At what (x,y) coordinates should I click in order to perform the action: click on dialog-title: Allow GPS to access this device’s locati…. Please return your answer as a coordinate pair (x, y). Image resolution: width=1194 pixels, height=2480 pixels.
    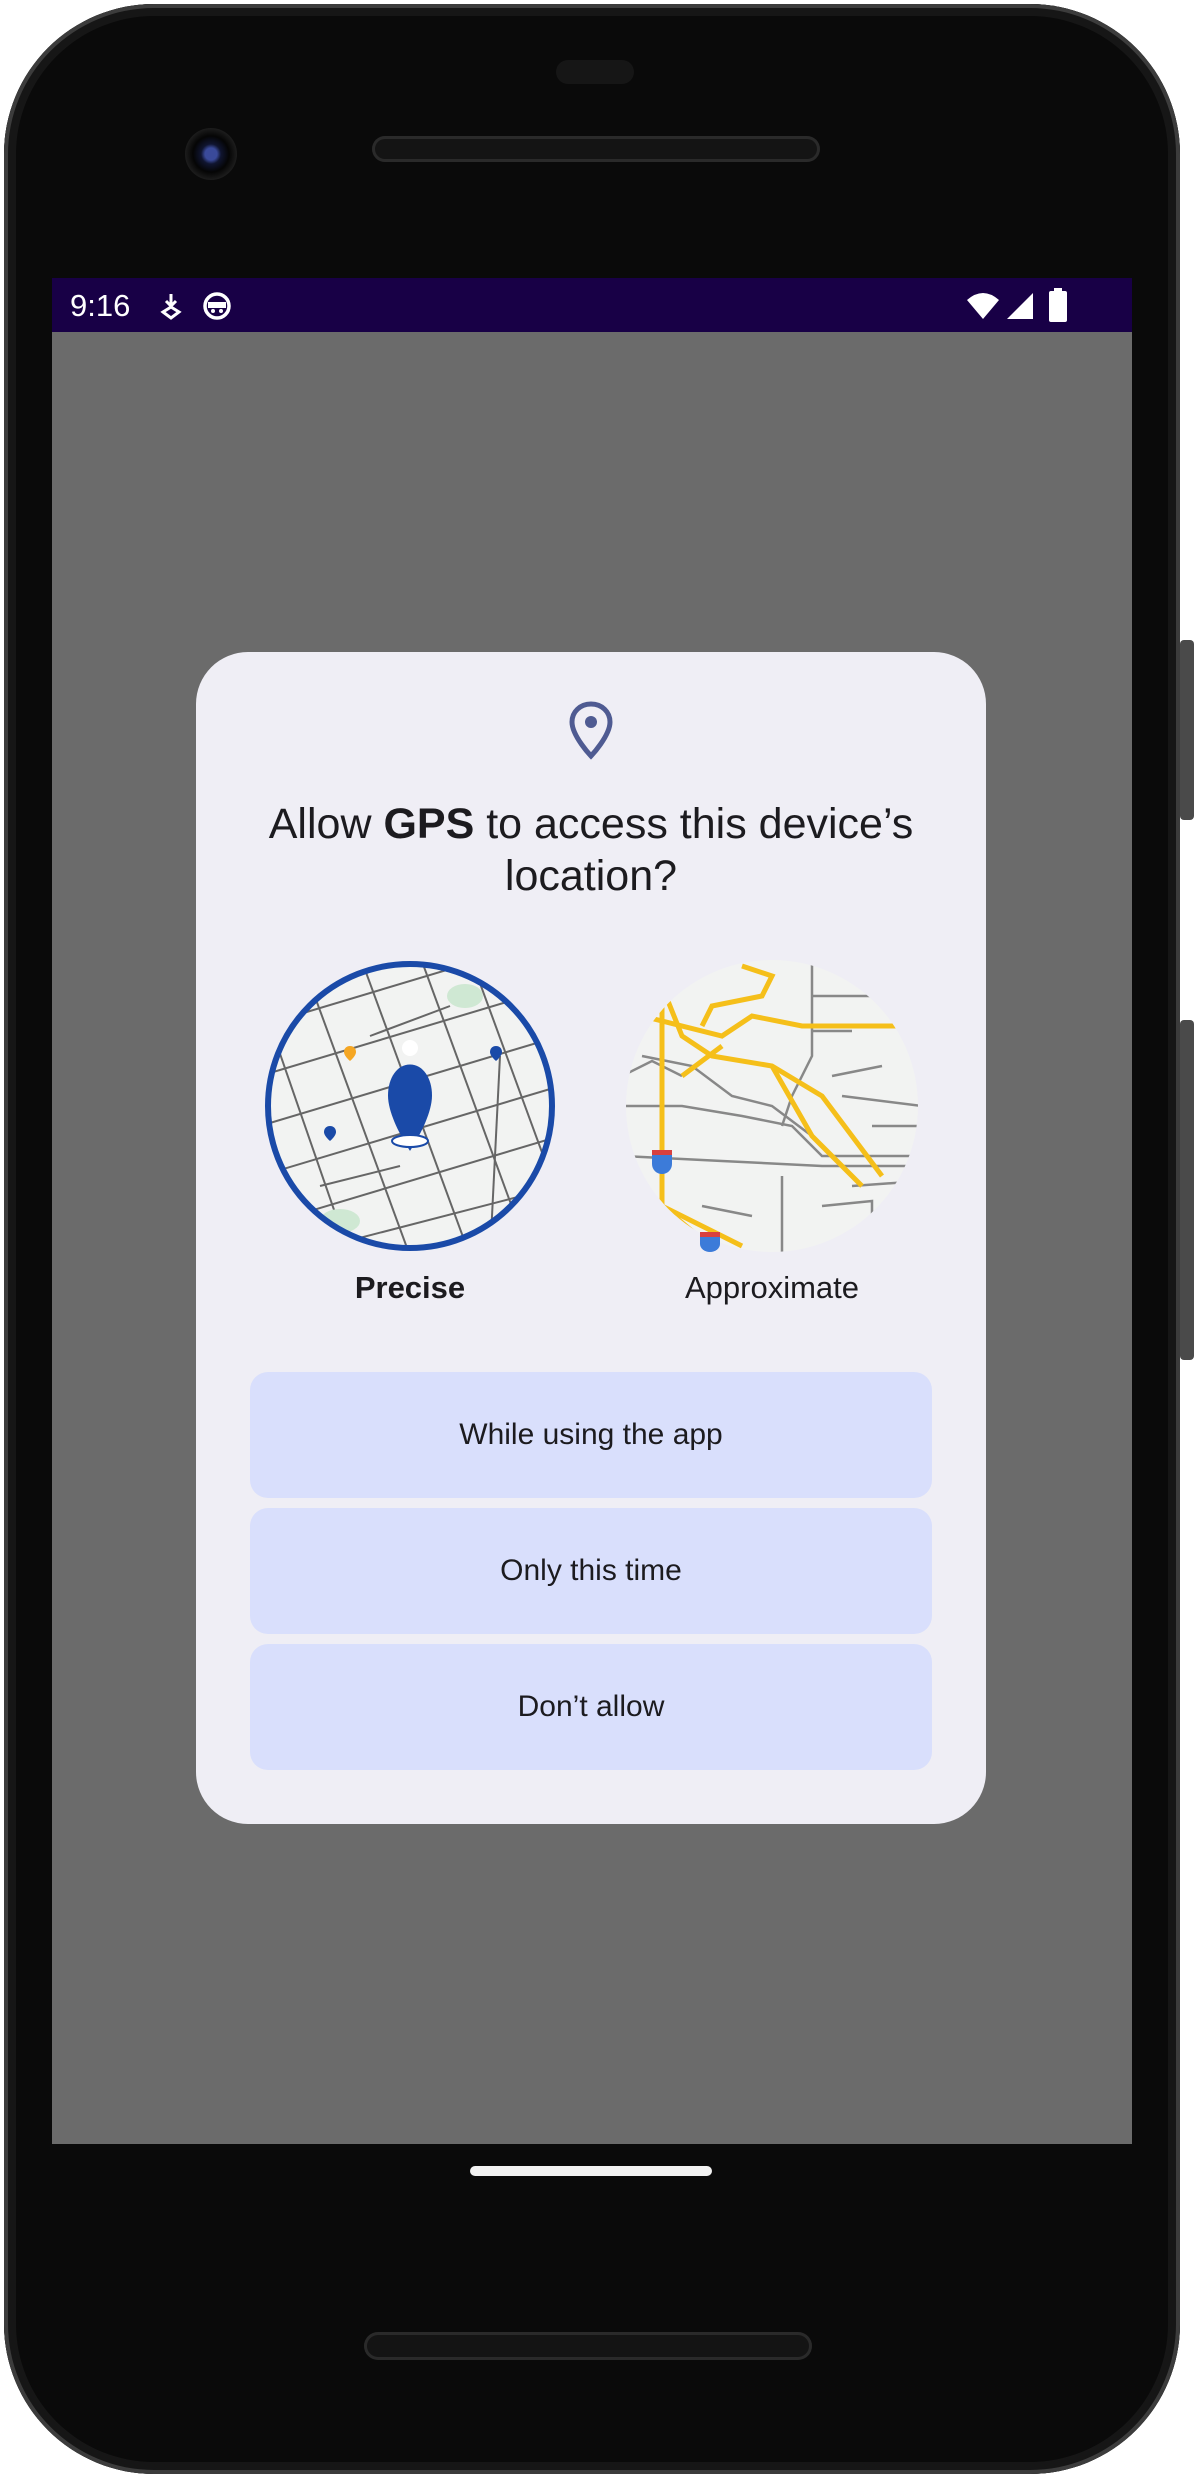
    Looking at the image, I should click on (591, 850).